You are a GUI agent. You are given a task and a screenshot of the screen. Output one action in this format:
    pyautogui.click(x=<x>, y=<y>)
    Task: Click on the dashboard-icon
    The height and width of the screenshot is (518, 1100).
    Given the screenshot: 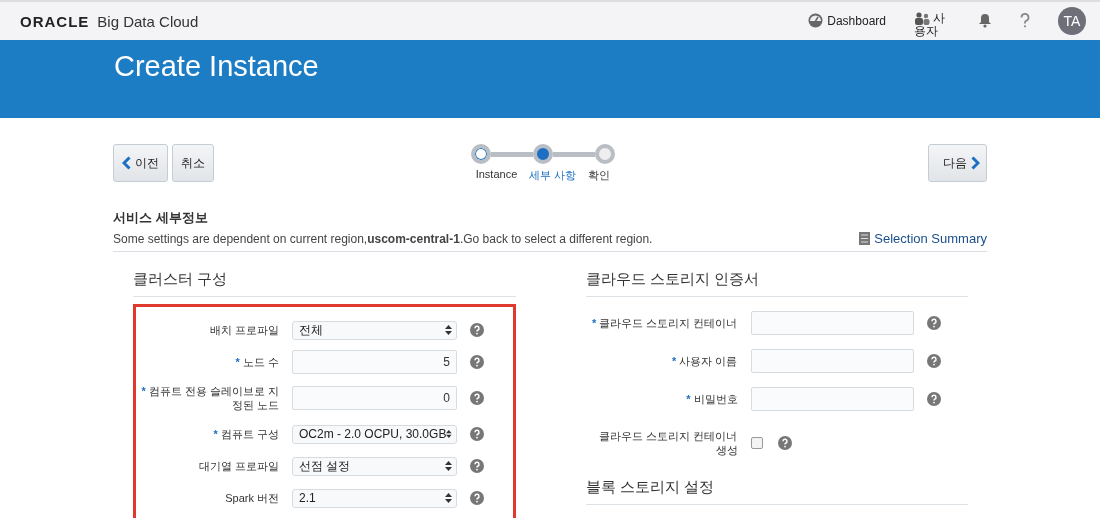 What is the action you would take?
    pyautogui.click(x=816, y=21)
    